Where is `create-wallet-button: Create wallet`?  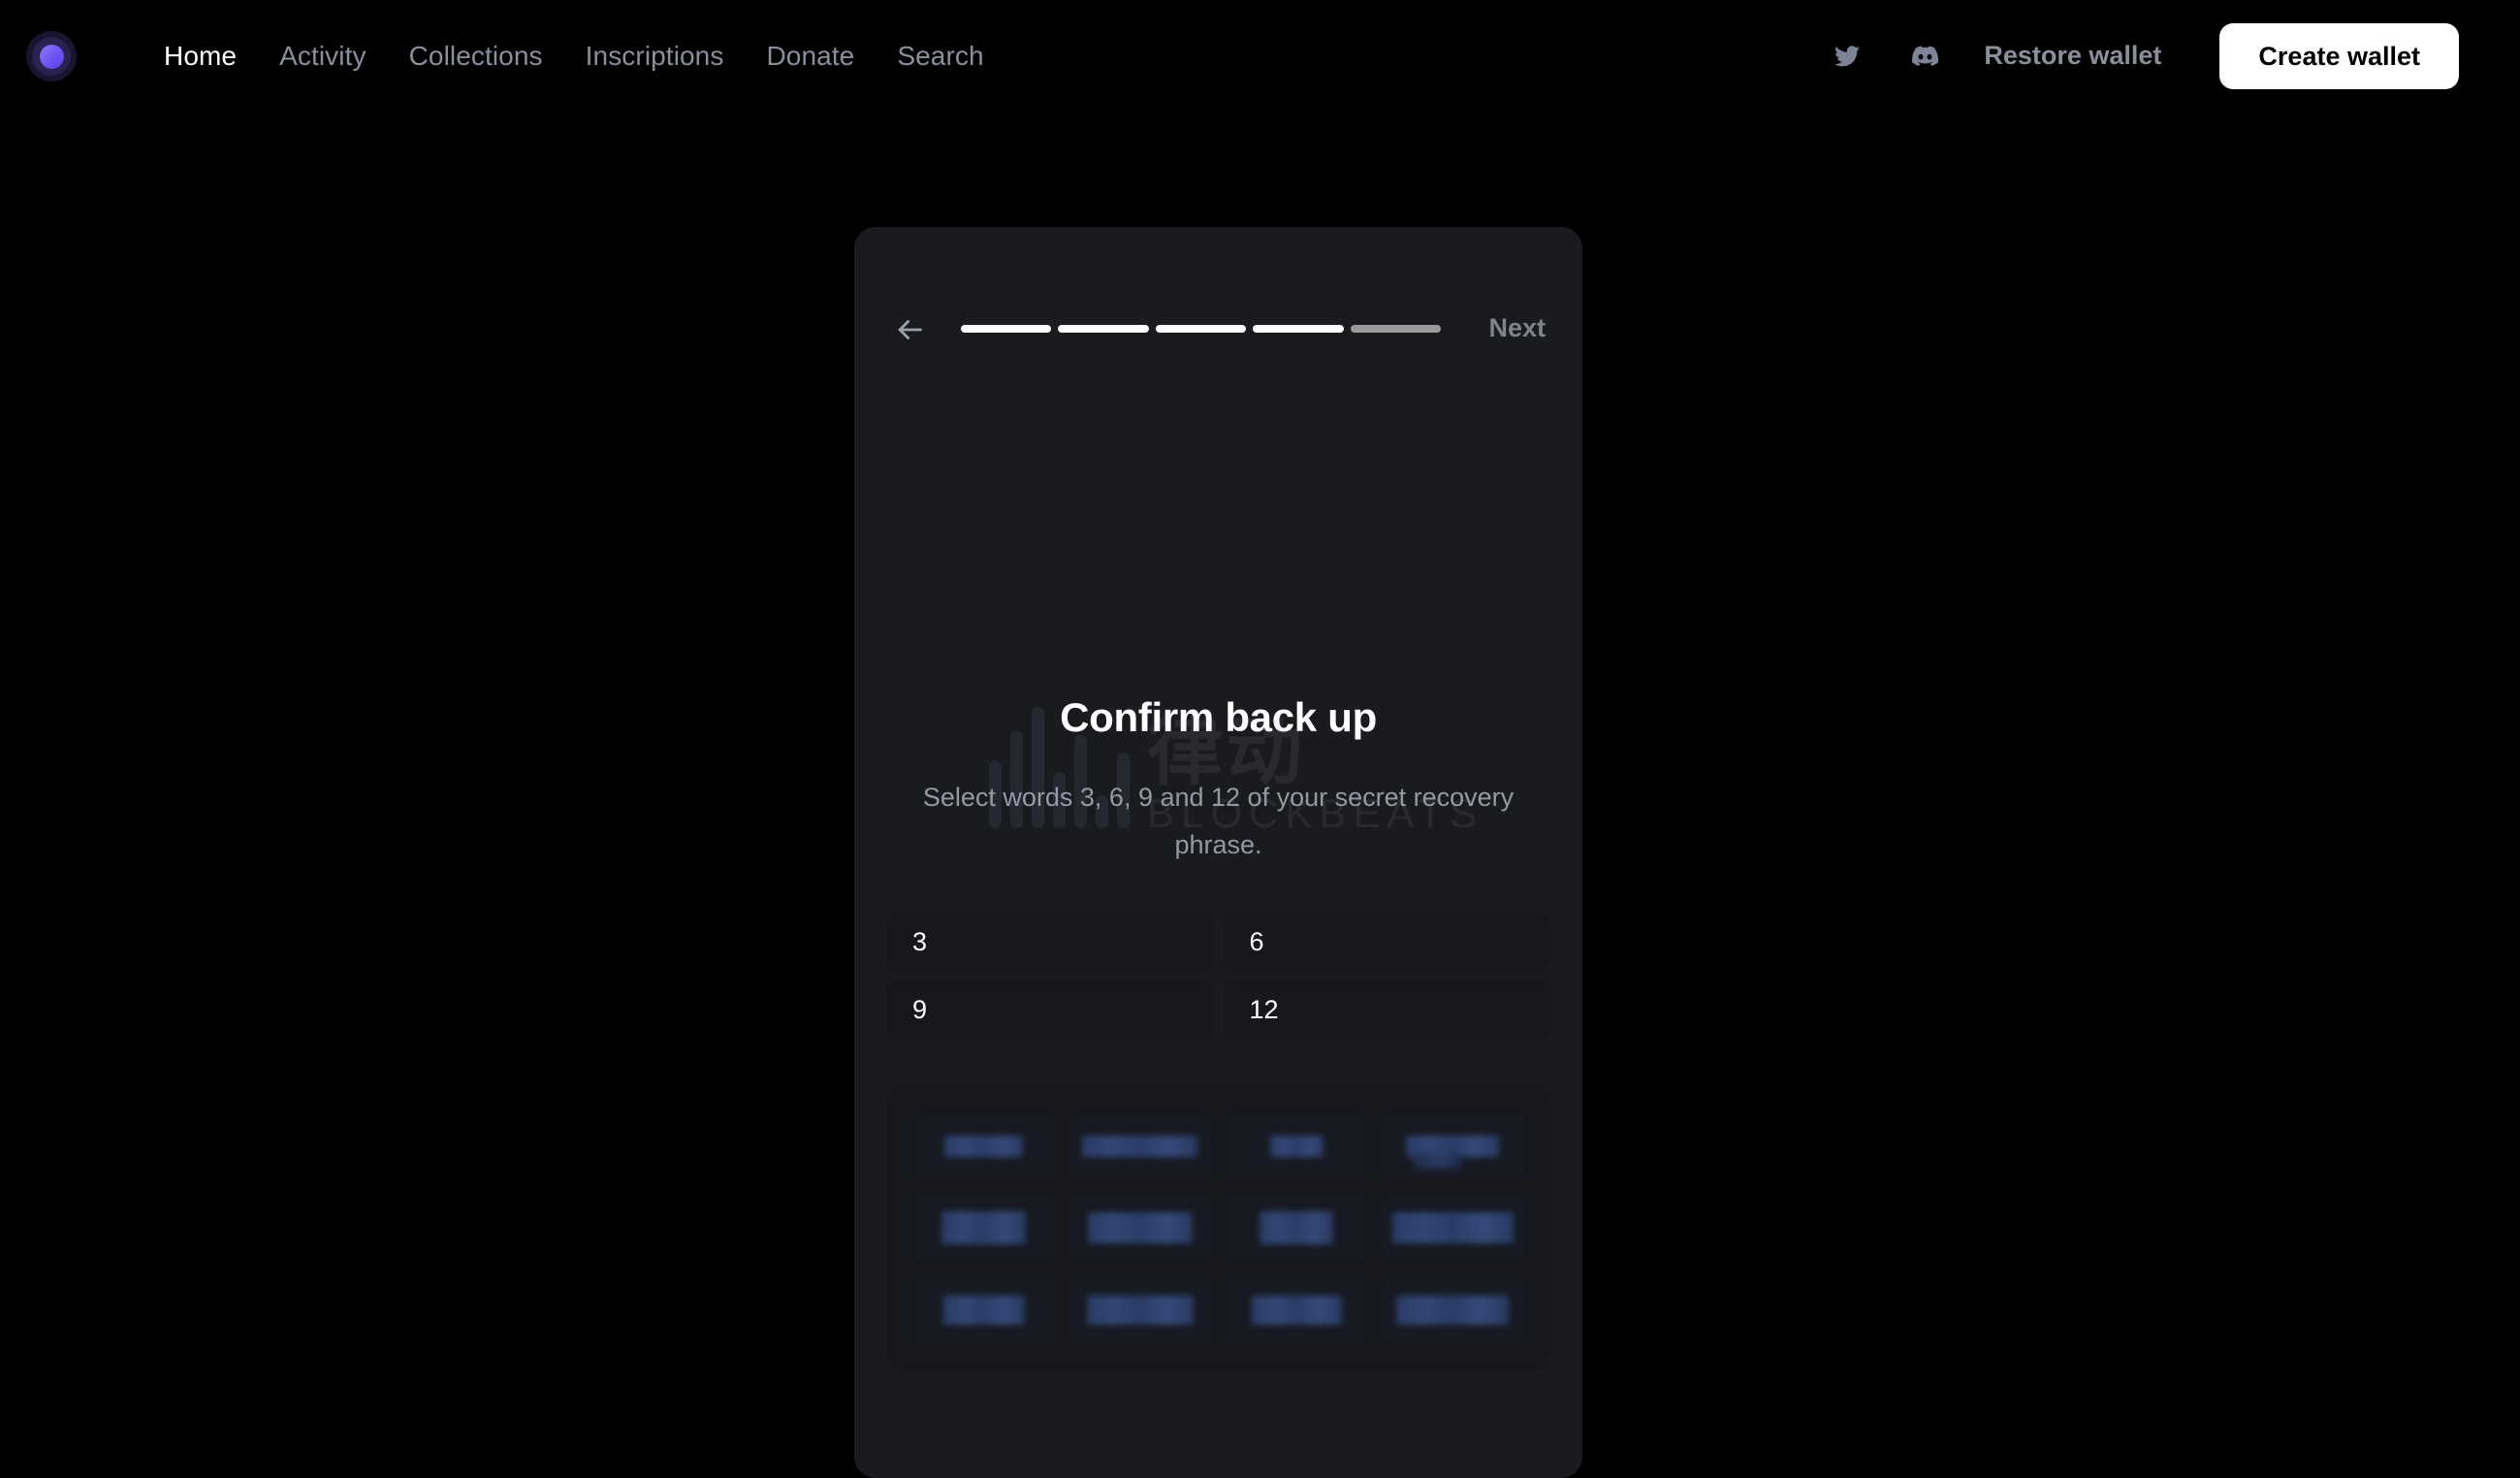
create-wallet-button: Create wallet is located at coordinates (2339, 55).